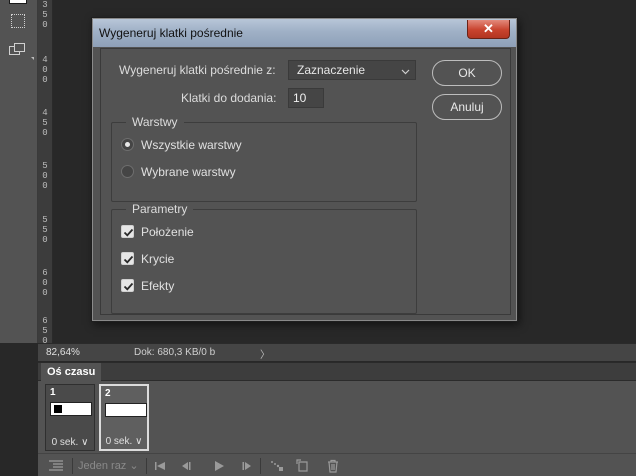  What do you see at coordinates (229, 98) in the screenshot?
I see `frames-to-add-label: Klatki do dodania:` at bounding box center [229, 98].